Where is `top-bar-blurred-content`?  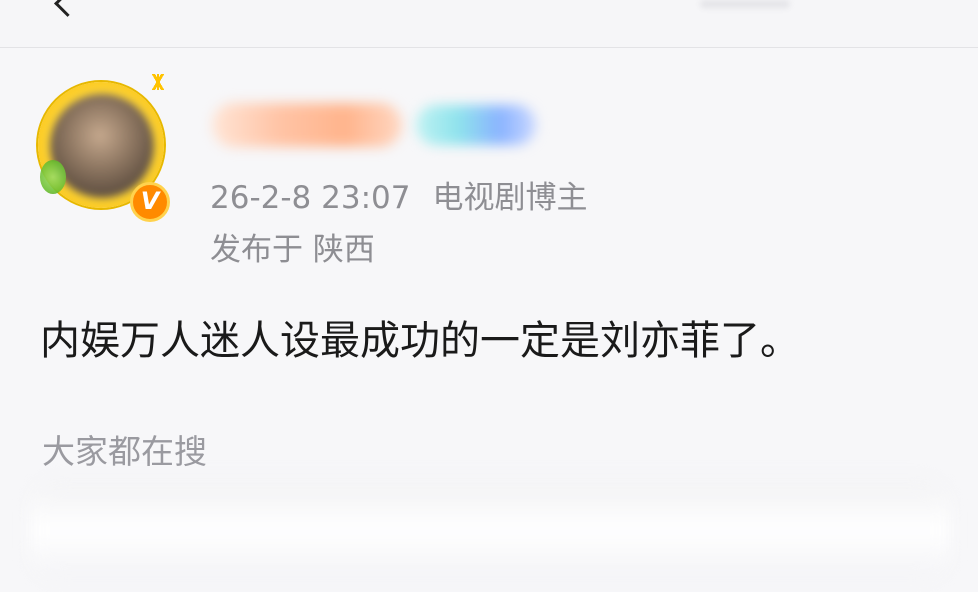
top-bar-blurred-content is located at coordinates (745, 4).